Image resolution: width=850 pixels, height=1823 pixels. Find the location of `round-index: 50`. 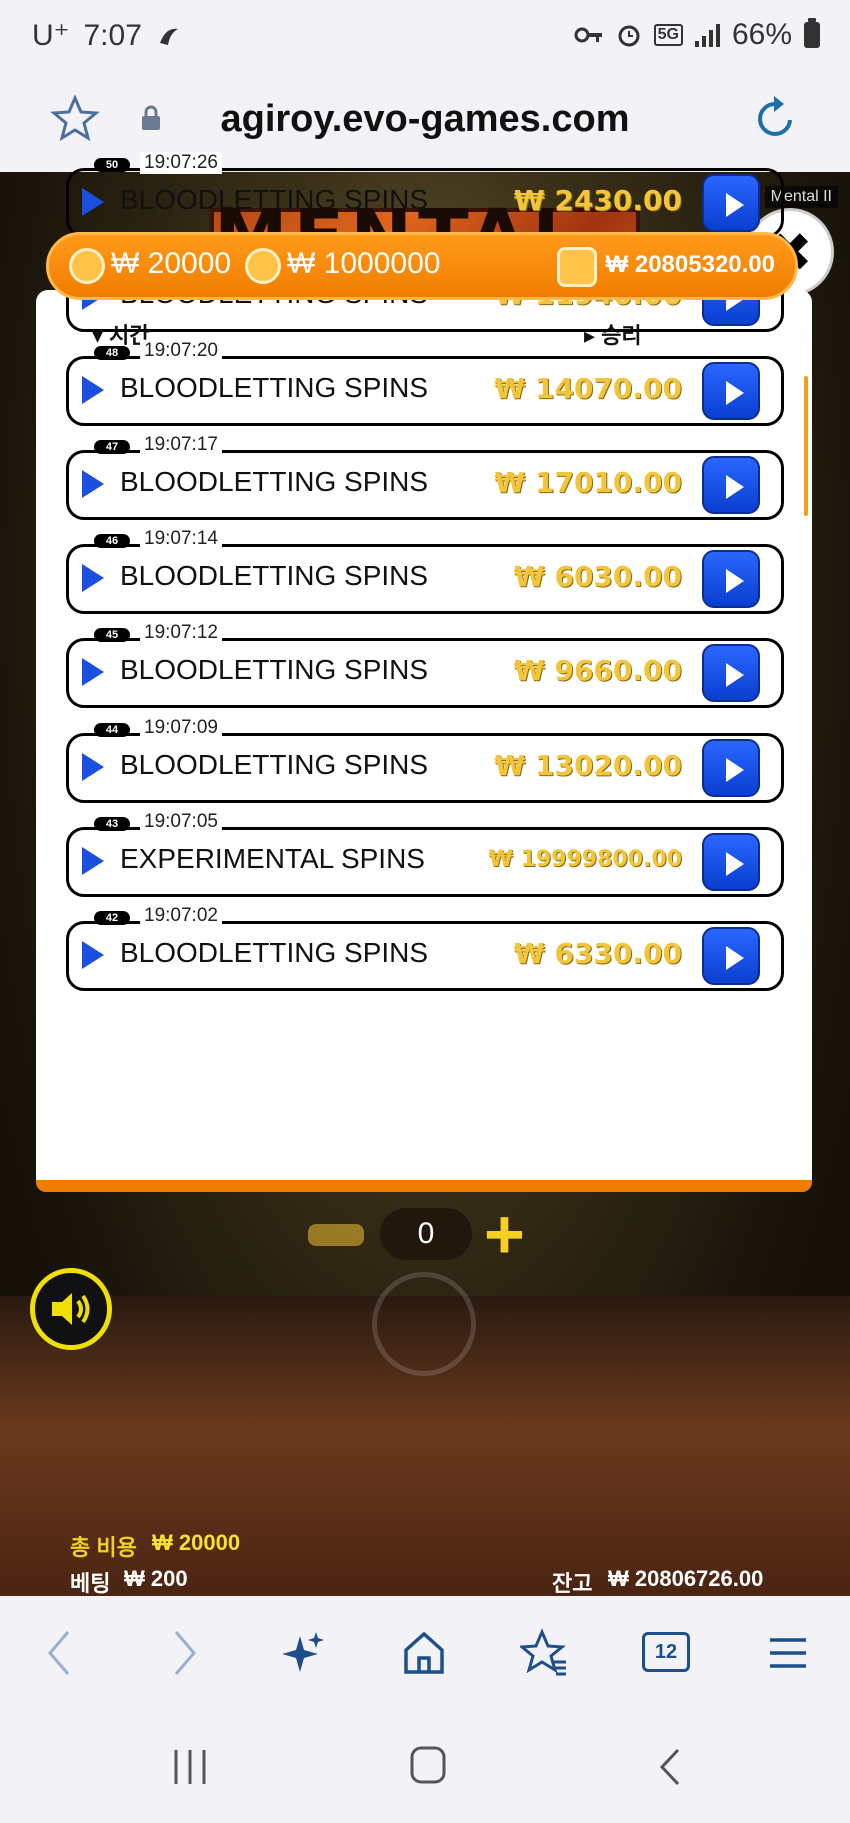

round-index: 50 is located at coordinates (112, 165).